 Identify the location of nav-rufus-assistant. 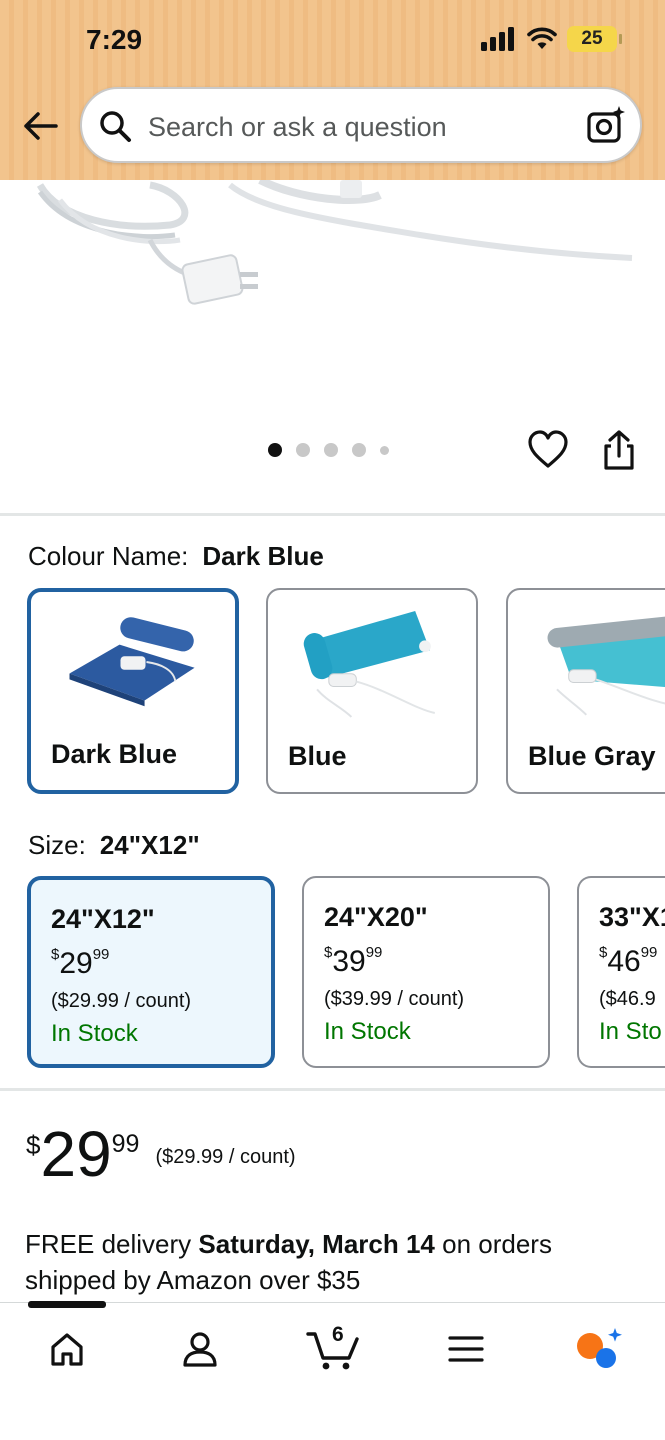
(597, 1349).